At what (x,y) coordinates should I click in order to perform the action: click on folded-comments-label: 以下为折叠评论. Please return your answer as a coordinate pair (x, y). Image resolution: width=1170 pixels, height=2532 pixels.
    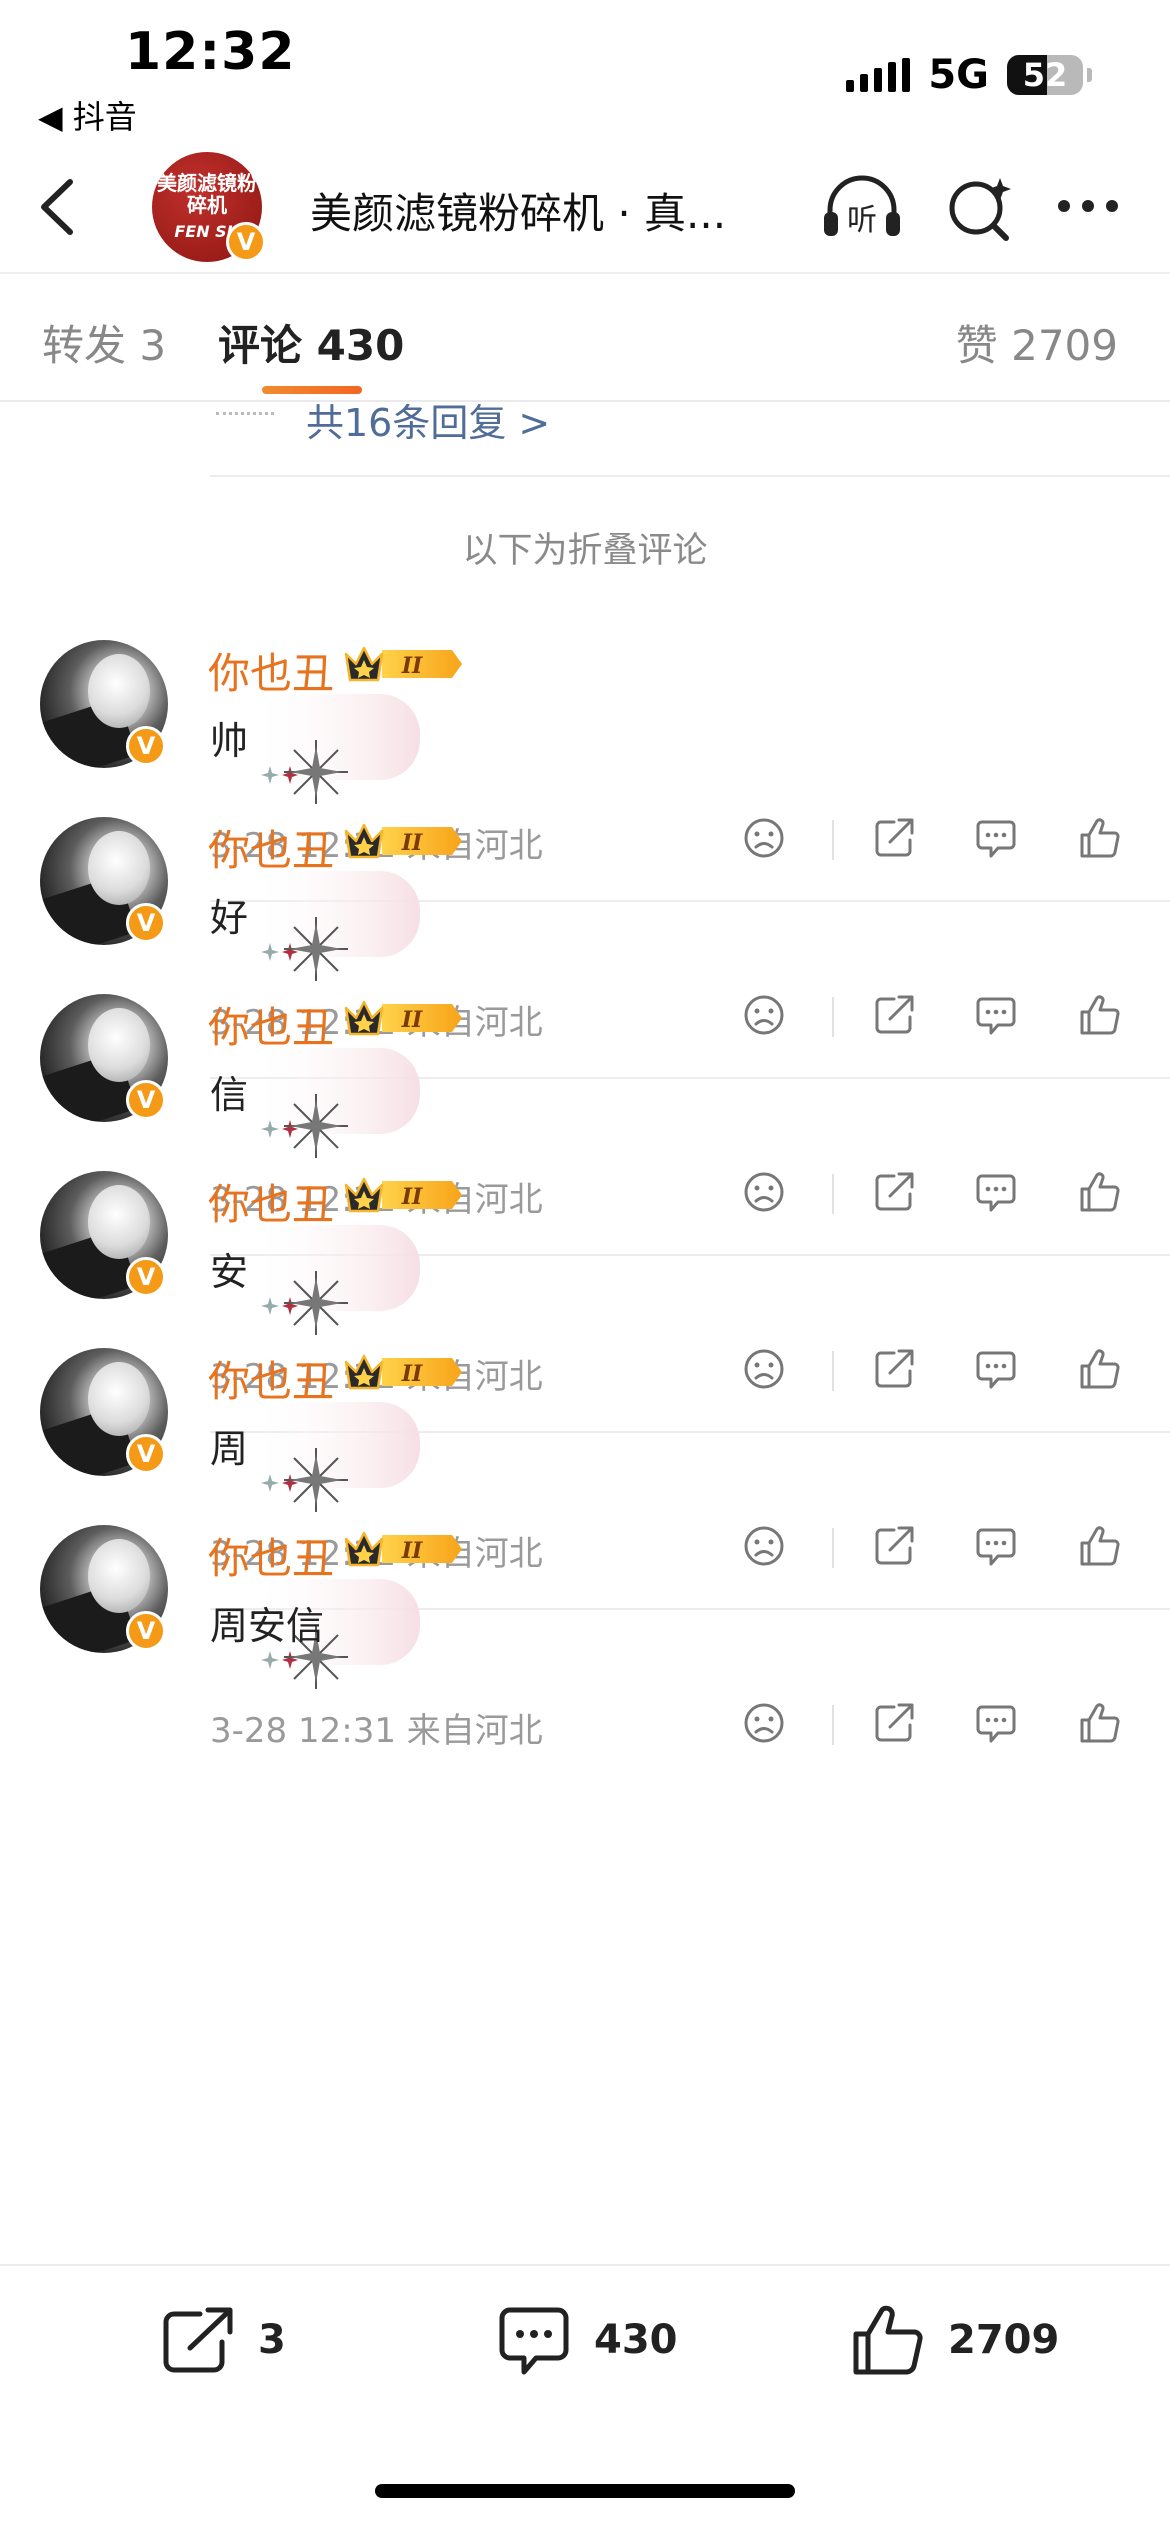
    Looking at the image, I should click on (585, 551).